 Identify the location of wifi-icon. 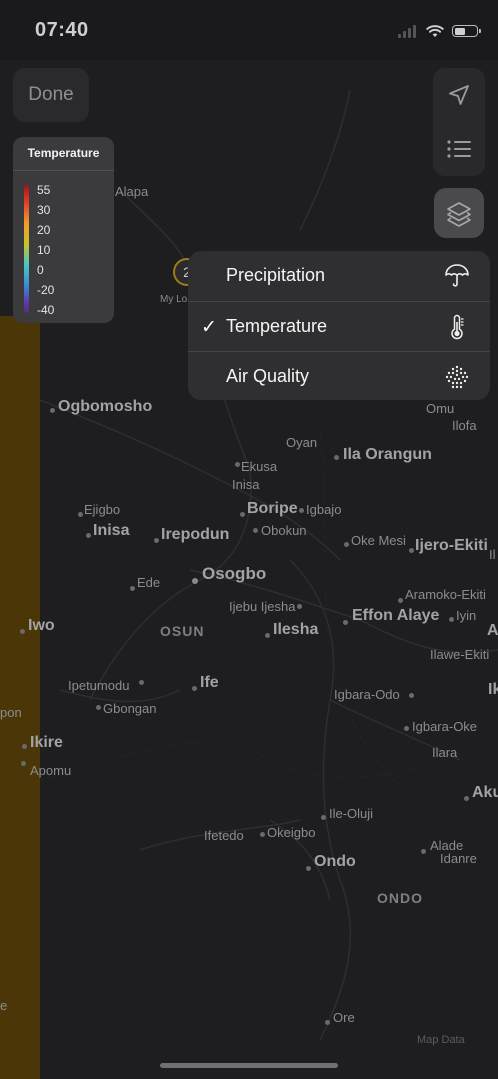
(435, 31).